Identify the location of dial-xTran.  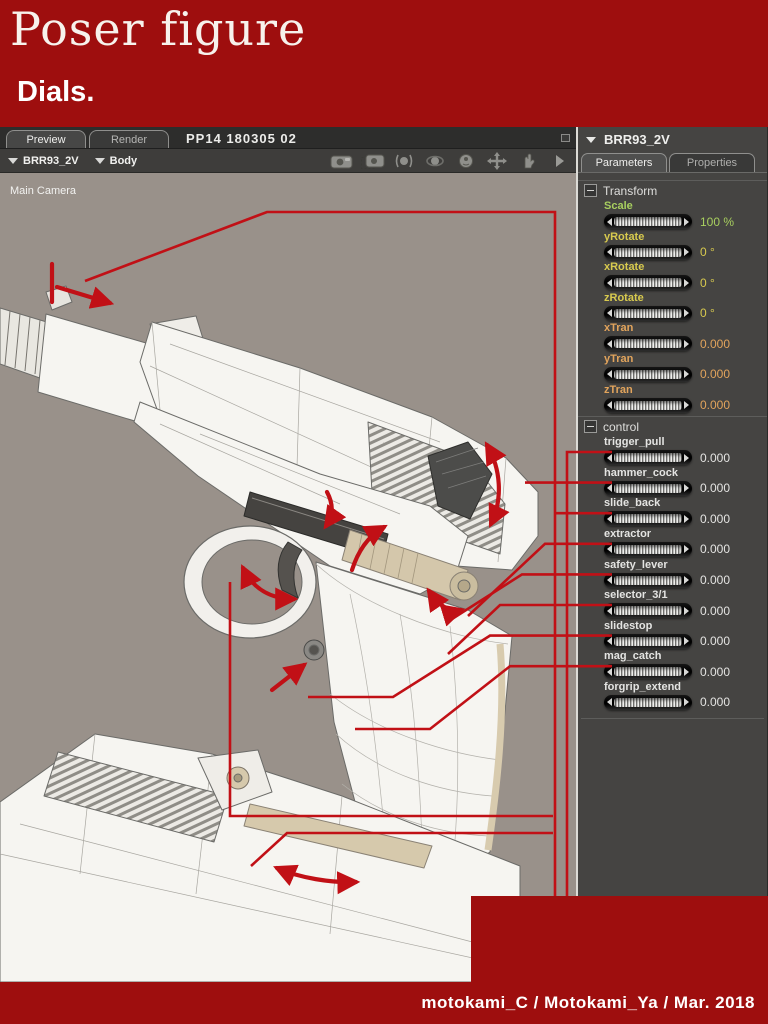
(648, 344).